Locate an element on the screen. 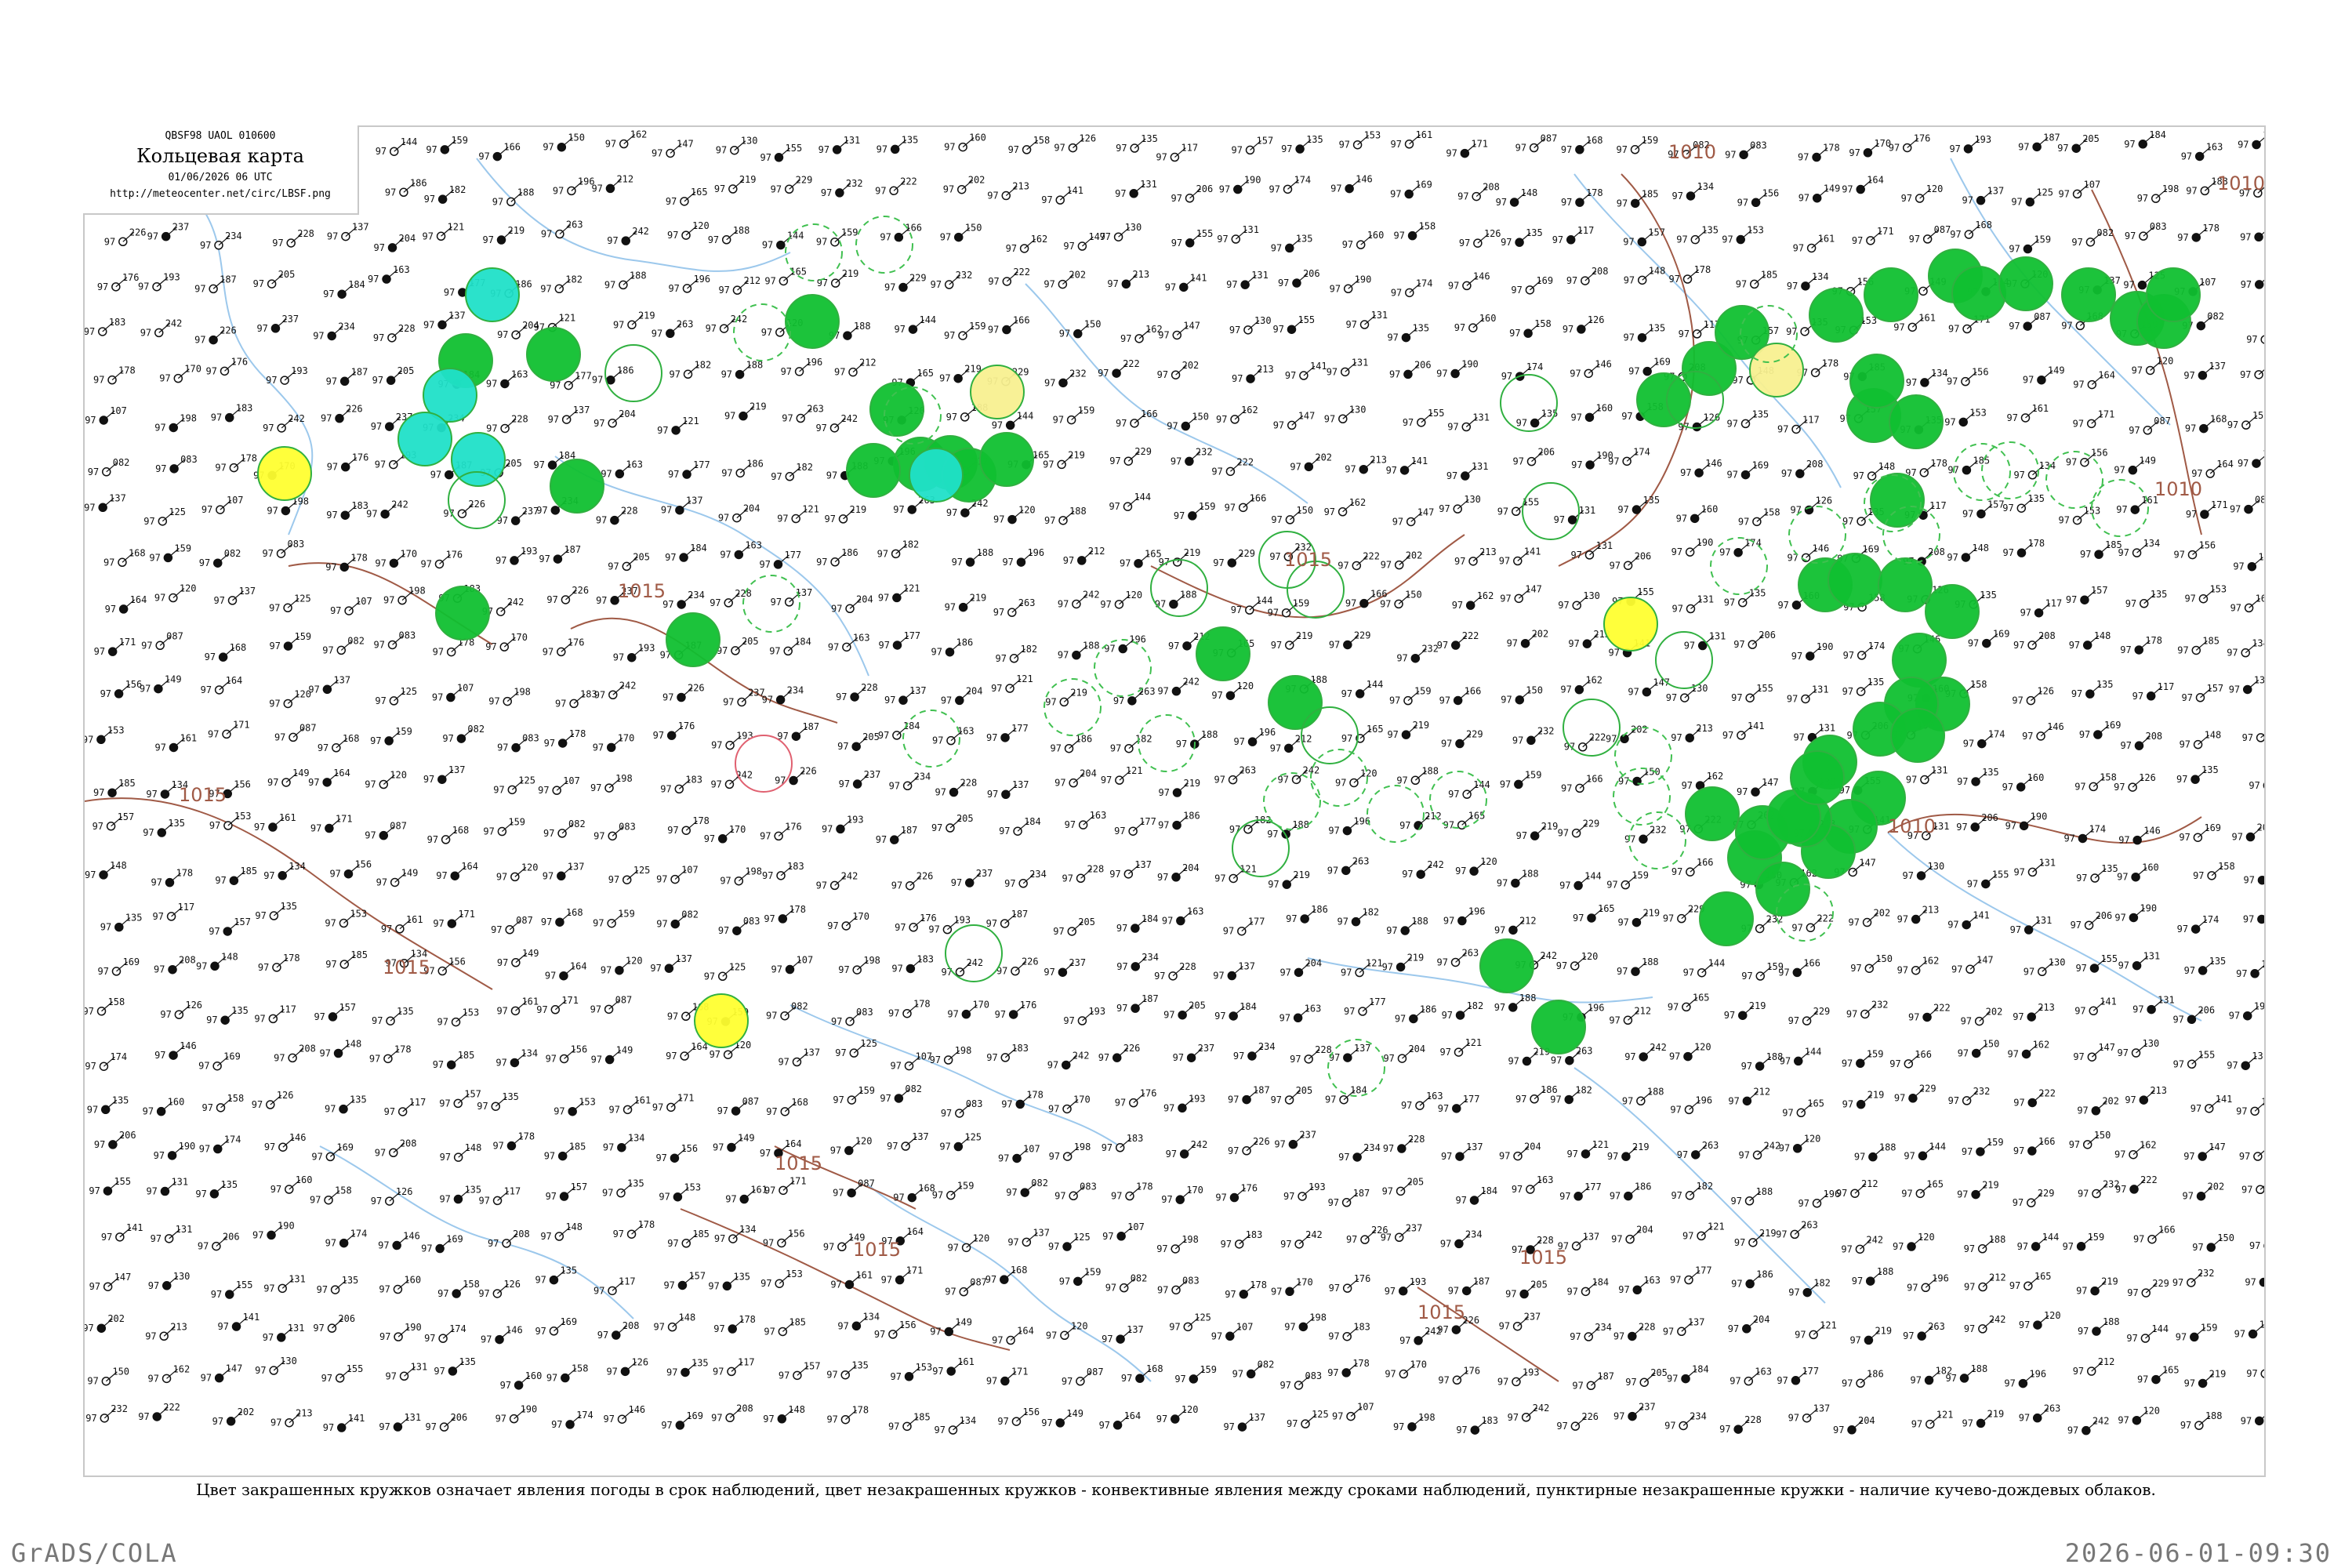 This screenshot has height=1568, width=2352. station-plot: 12597 is located at coordinates (2032, 197).